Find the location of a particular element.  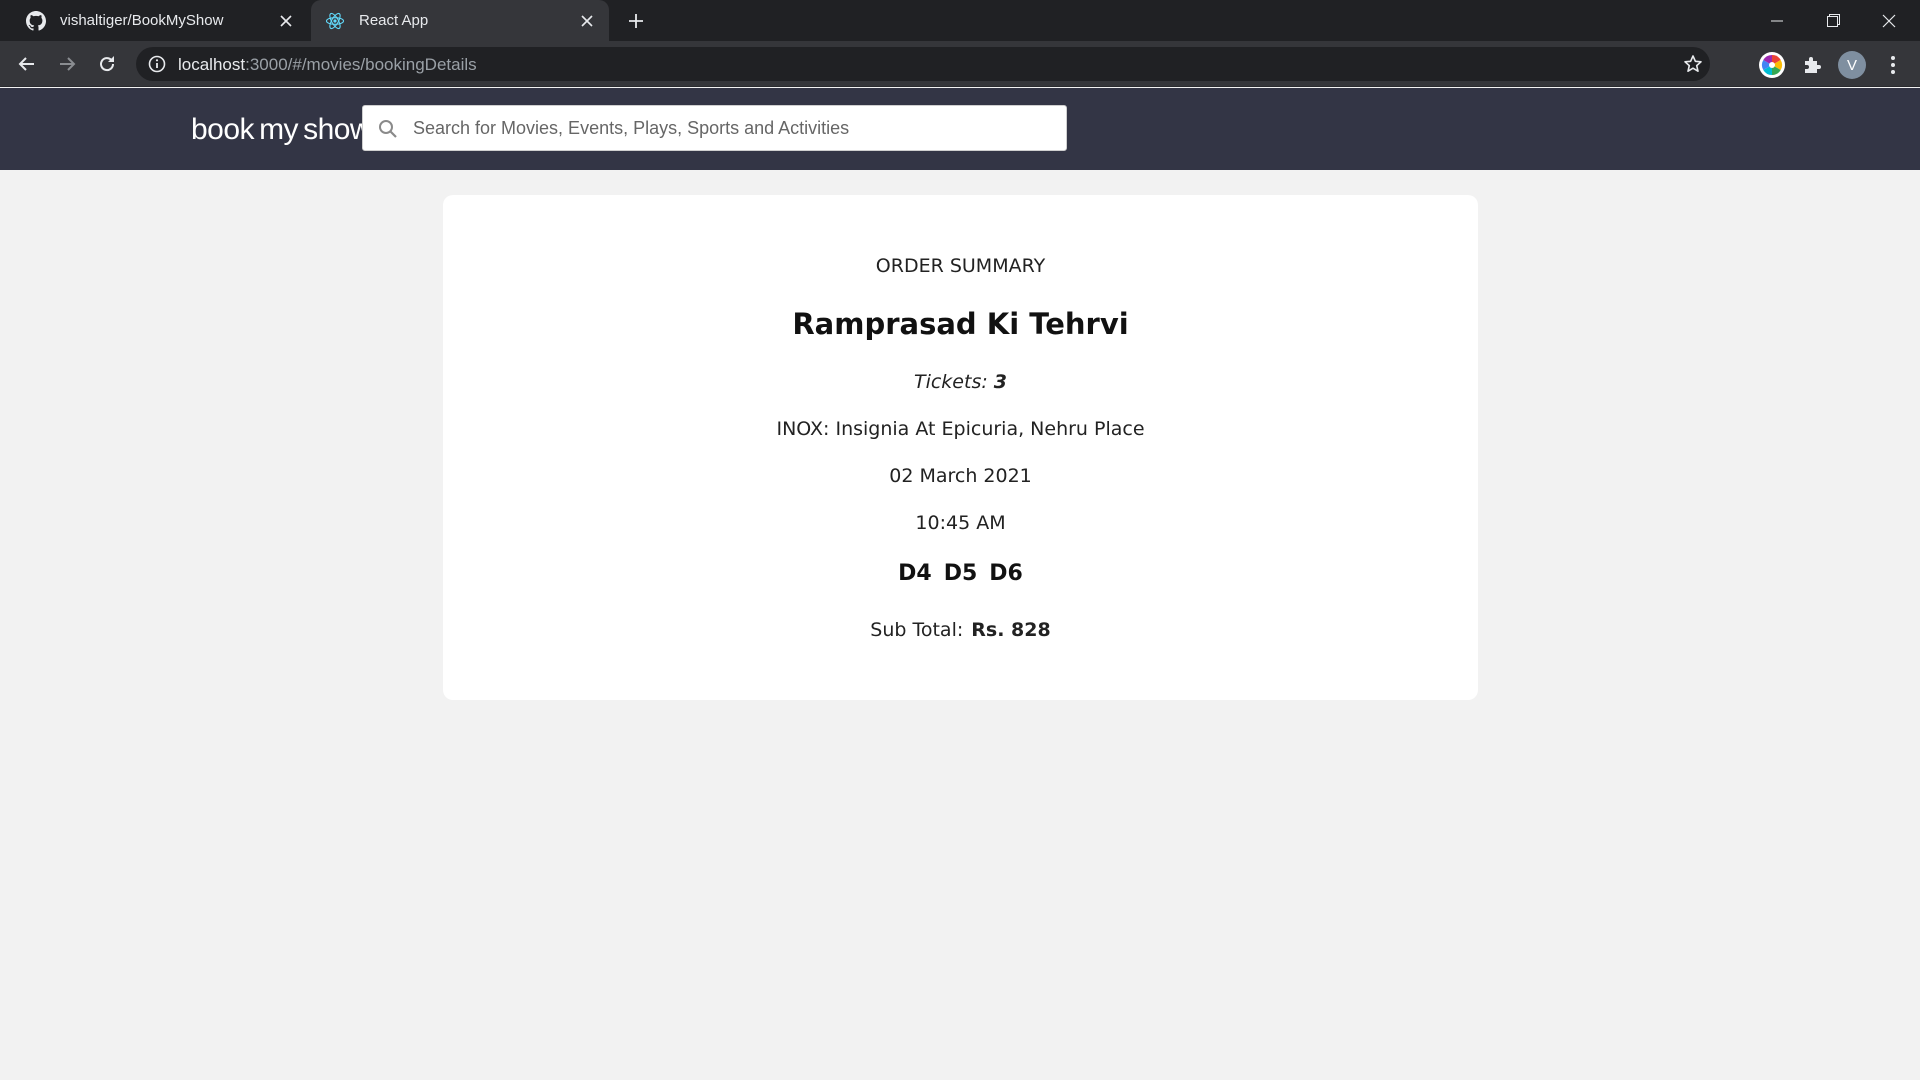

venue-name: INOX: Insignia At Epicuria, Nehru Place is located at coordinates (960, 429).